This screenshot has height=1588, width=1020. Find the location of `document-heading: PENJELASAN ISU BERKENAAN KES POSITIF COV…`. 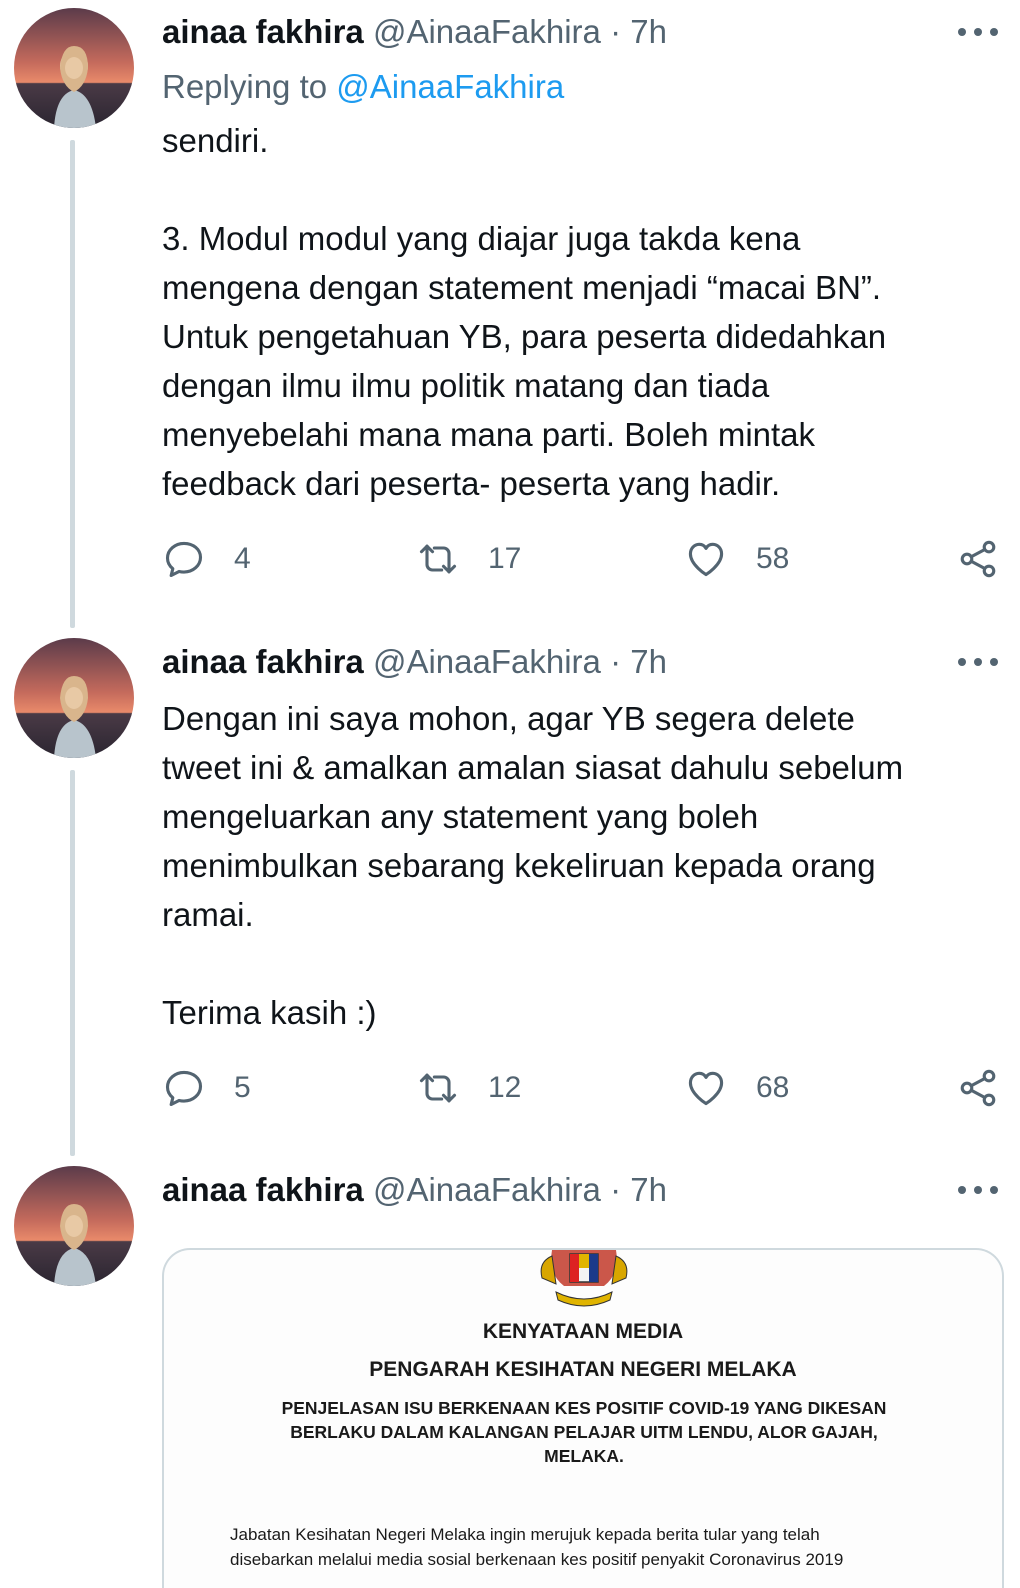

document-heading: PENJELASAN ISU BERKENAAN KES POSITIF COV… is located at coordinates (584, 1432).